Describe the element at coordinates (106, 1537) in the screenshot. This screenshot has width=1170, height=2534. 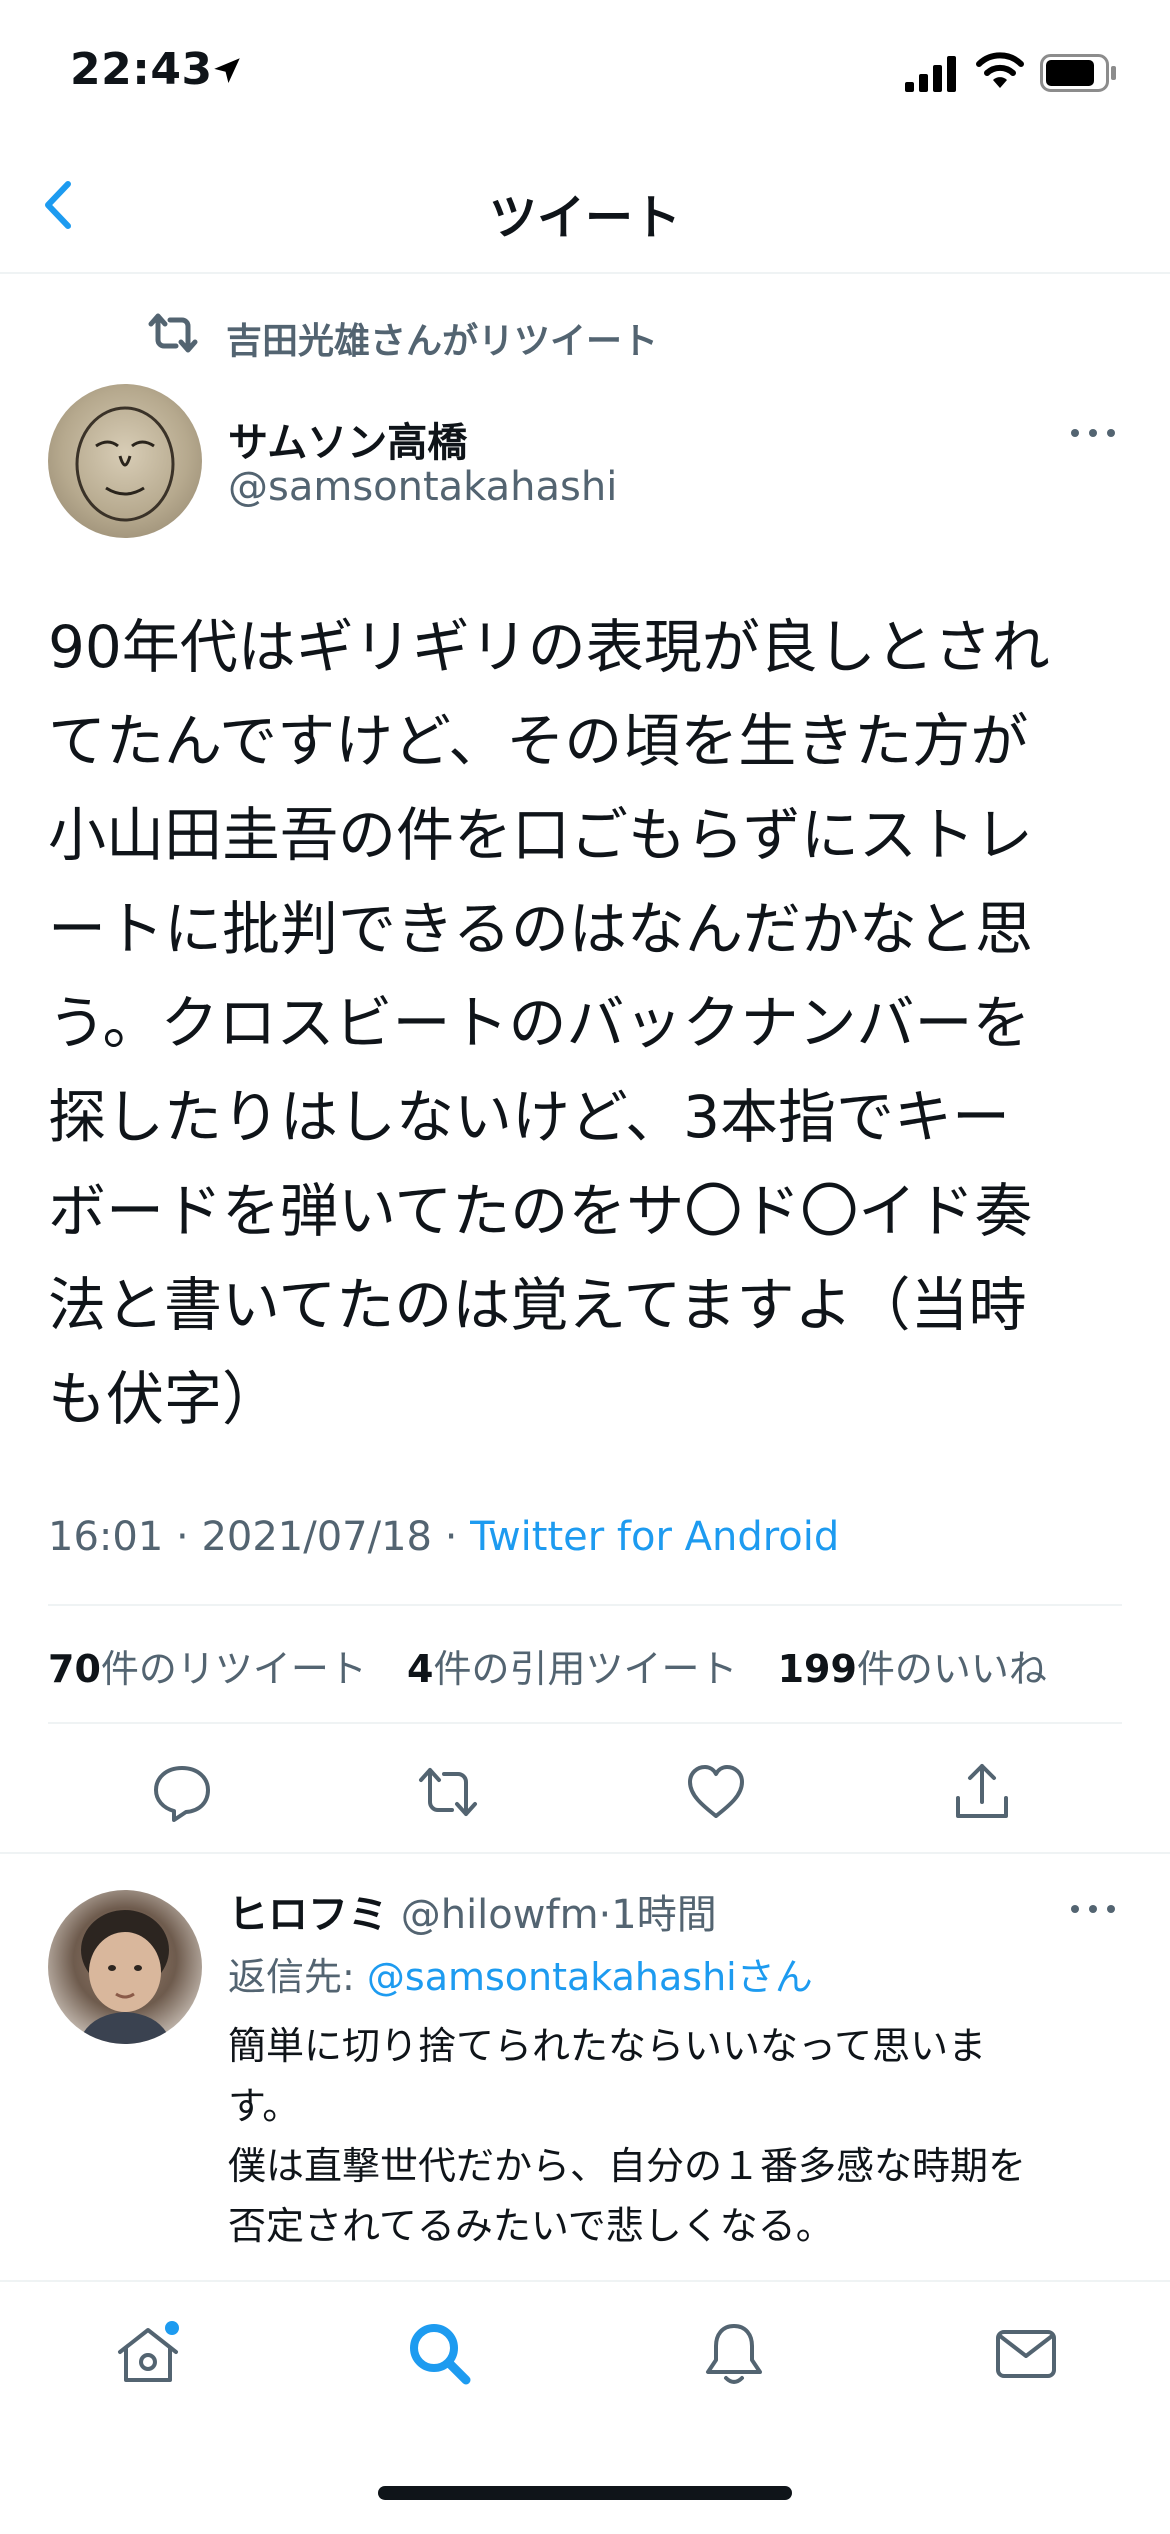
I see `tweet-time: 16:01` at that location.